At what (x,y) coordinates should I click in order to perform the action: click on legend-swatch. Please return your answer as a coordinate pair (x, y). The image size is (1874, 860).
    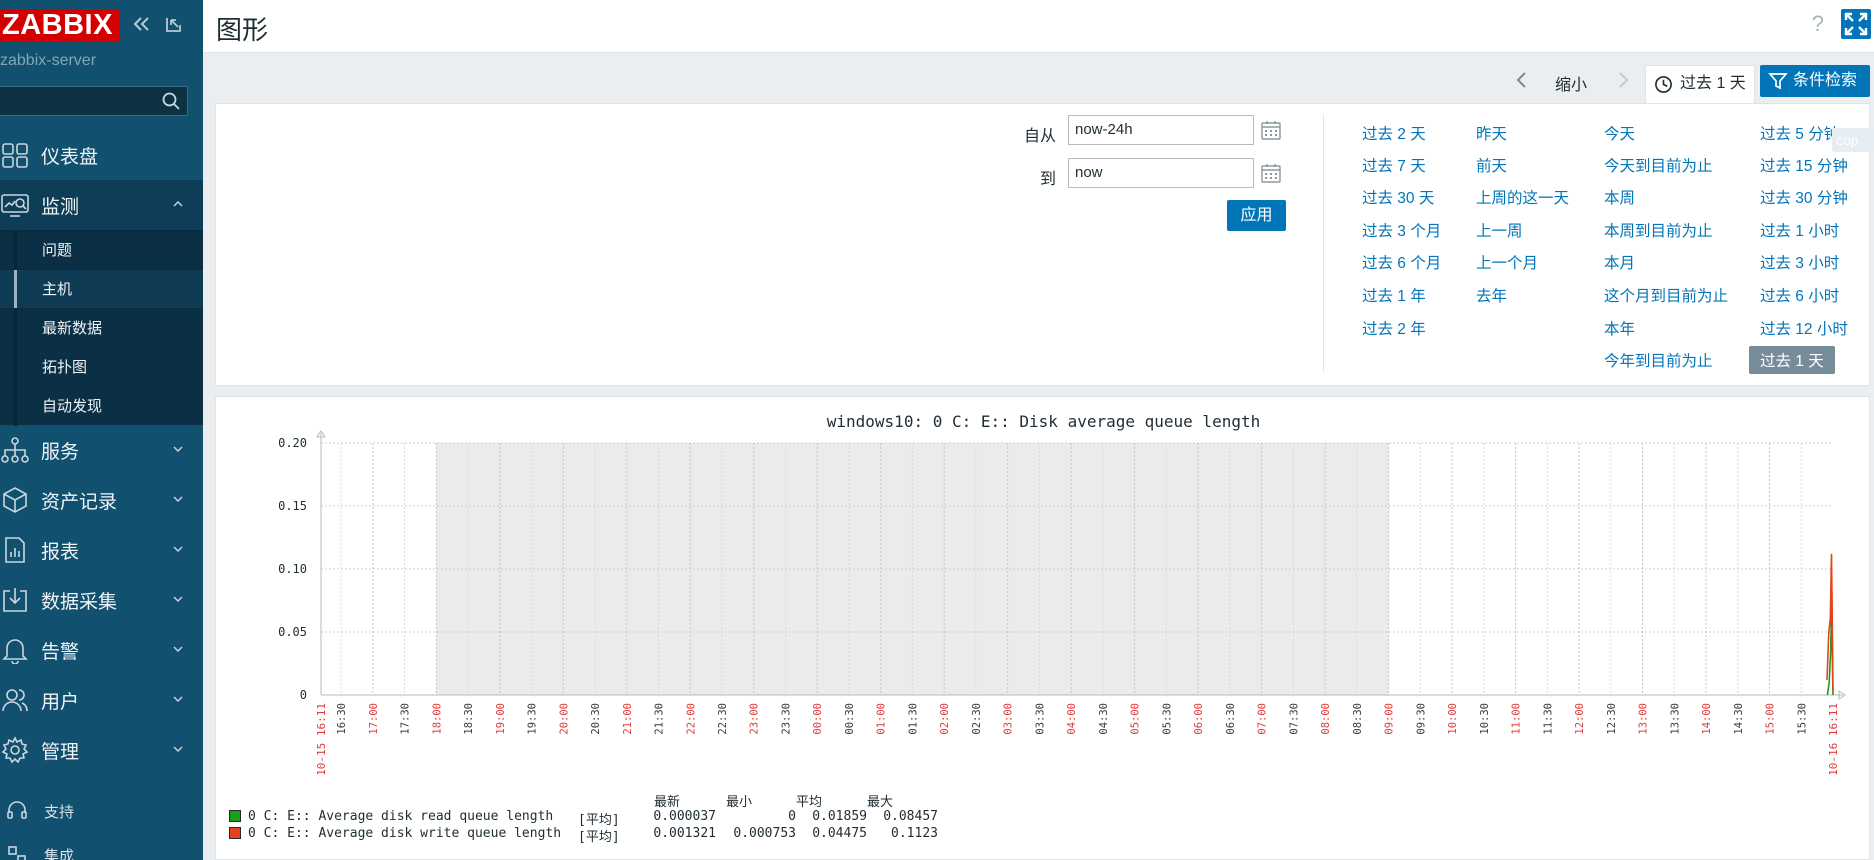
    Looking at the image, I should click on (235, 816).